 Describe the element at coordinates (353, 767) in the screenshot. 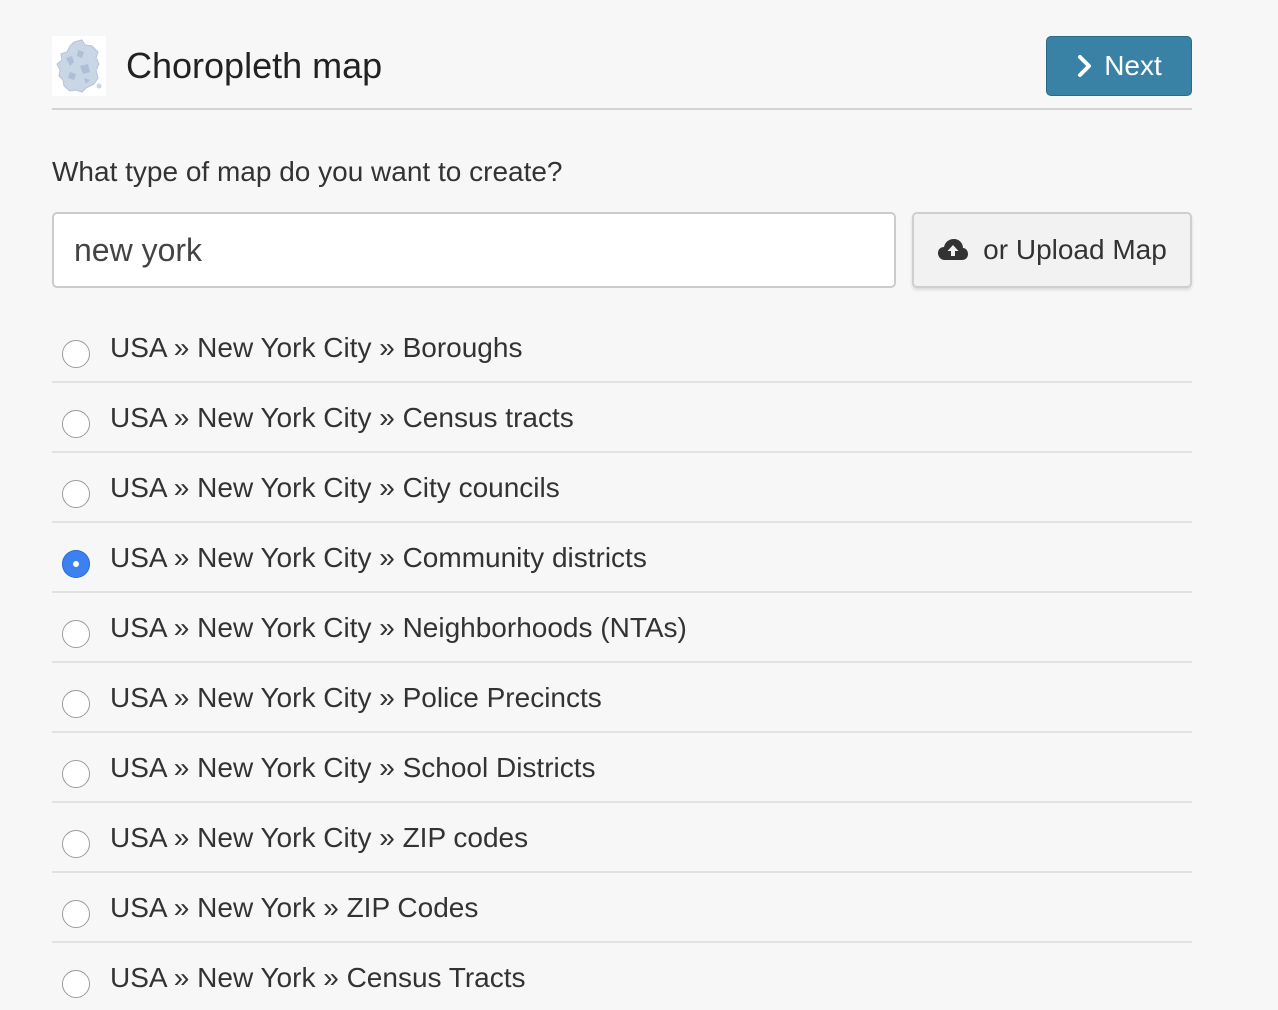

I see `map-type-option-label: USA » New York City » School Districts` at that location.